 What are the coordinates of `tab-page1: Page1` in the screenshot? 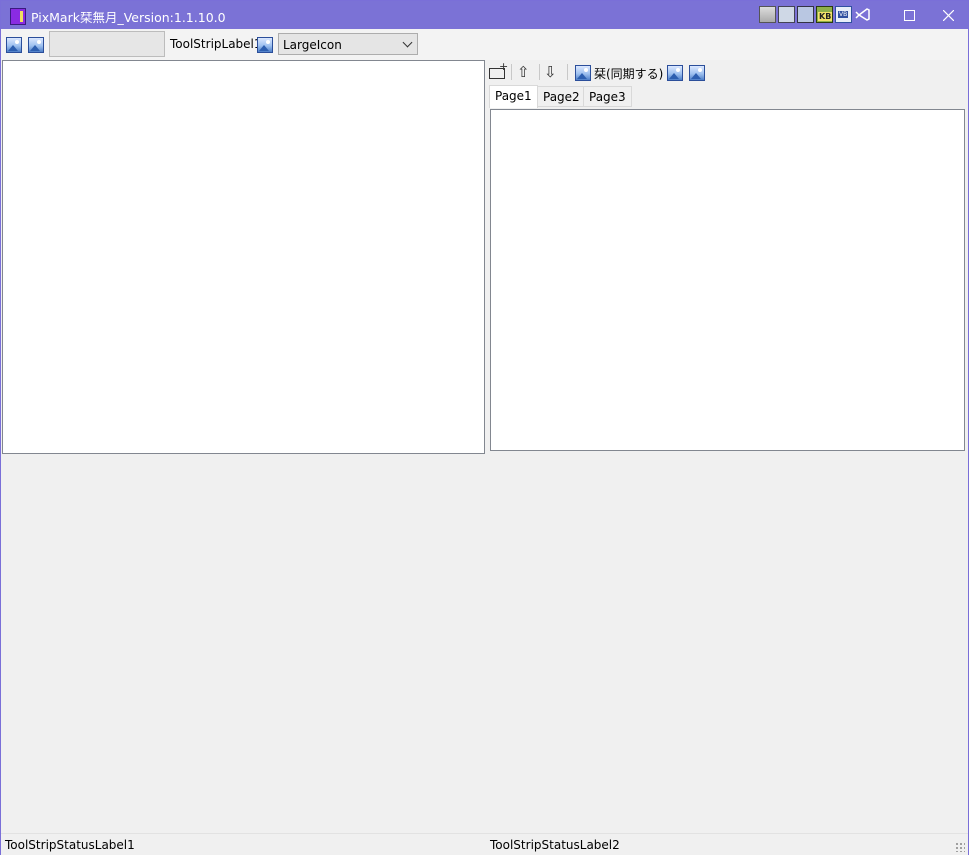 It's located at (513, 96).